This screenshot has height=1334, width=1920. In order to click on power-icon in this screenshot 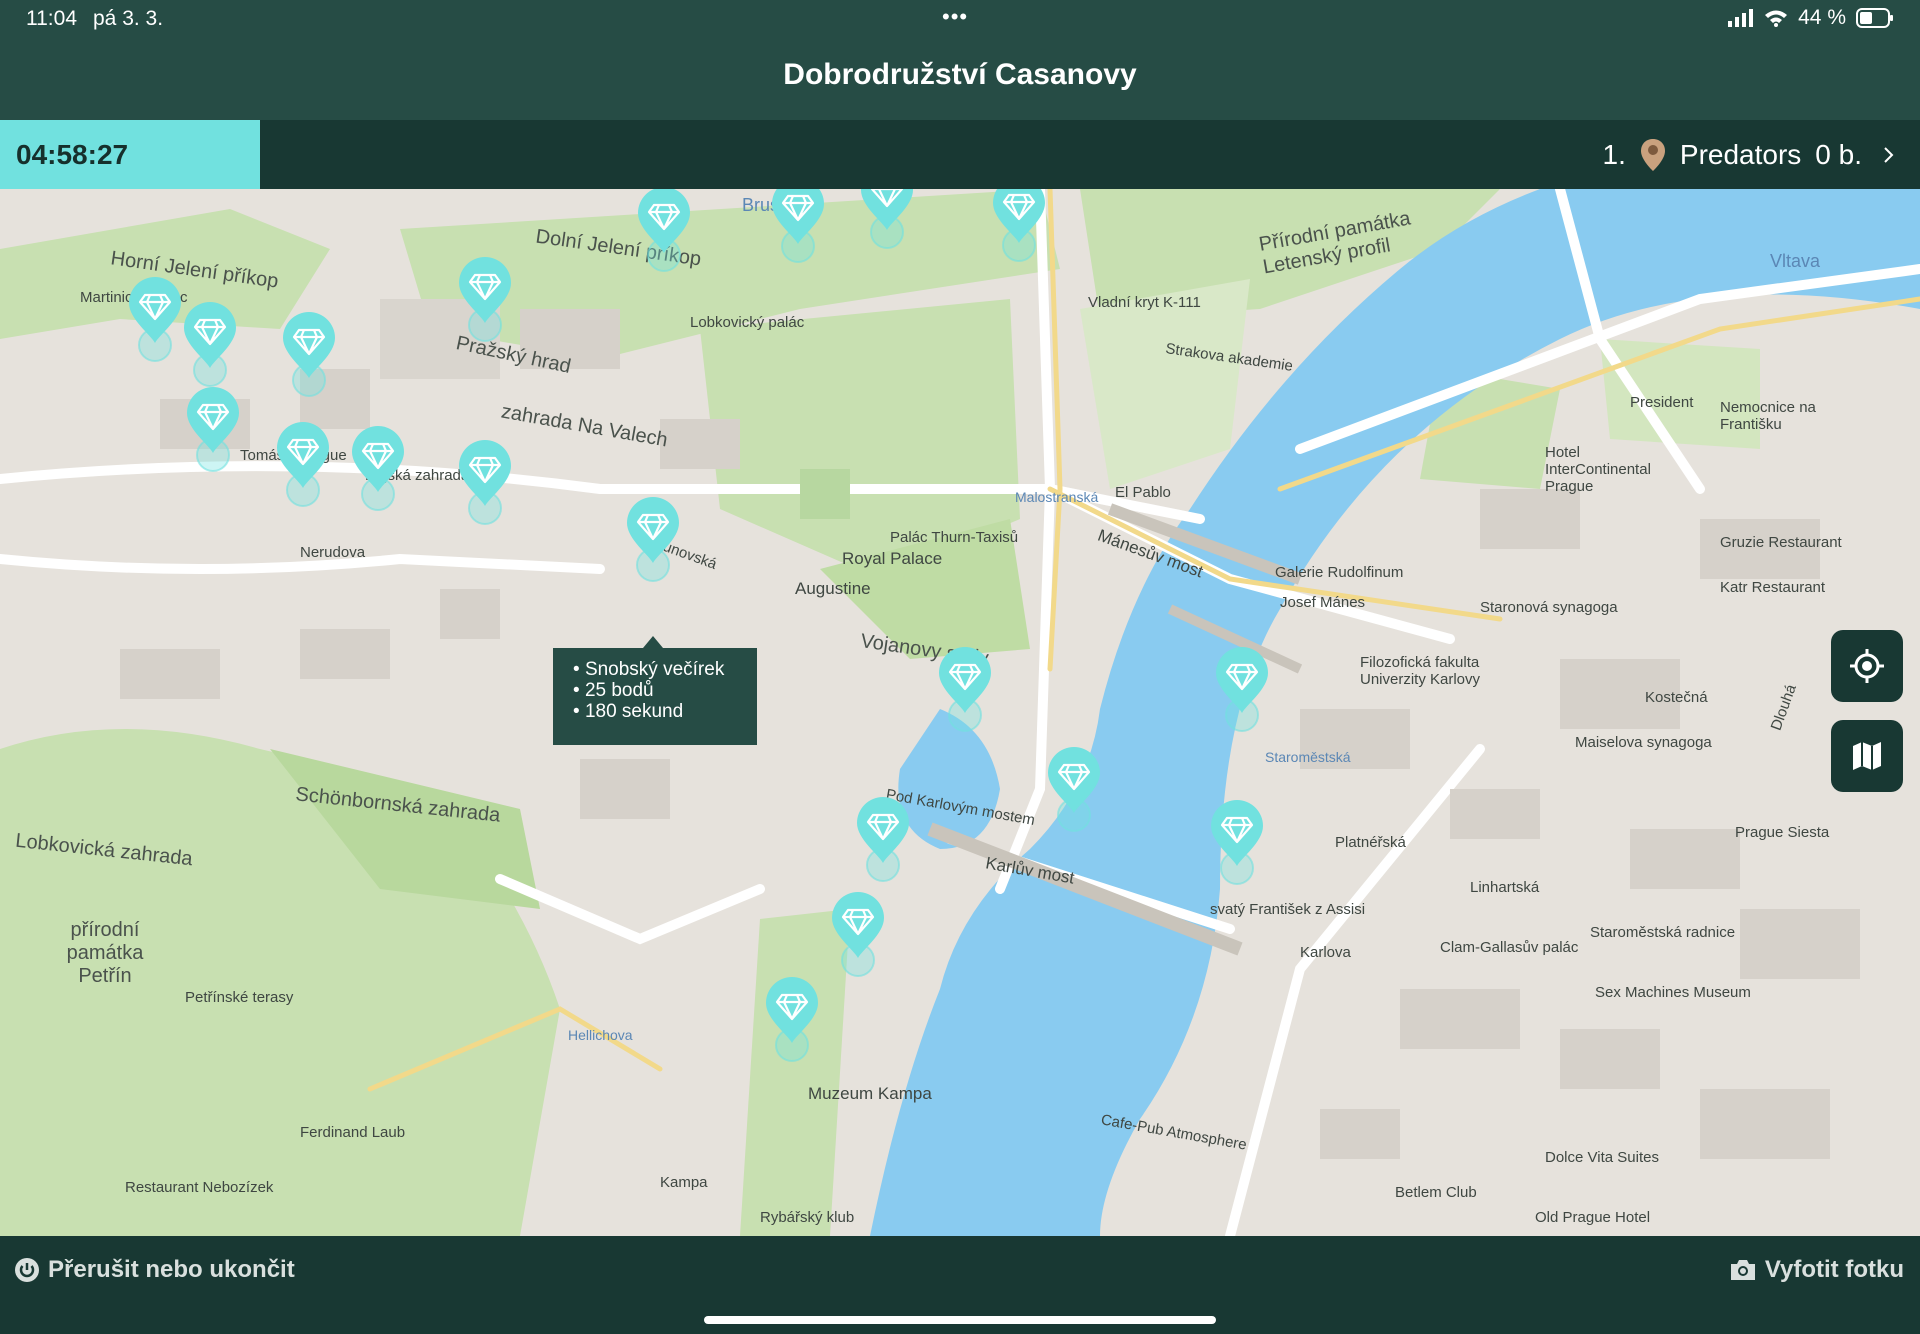, I will do `click(27, 1270)`.